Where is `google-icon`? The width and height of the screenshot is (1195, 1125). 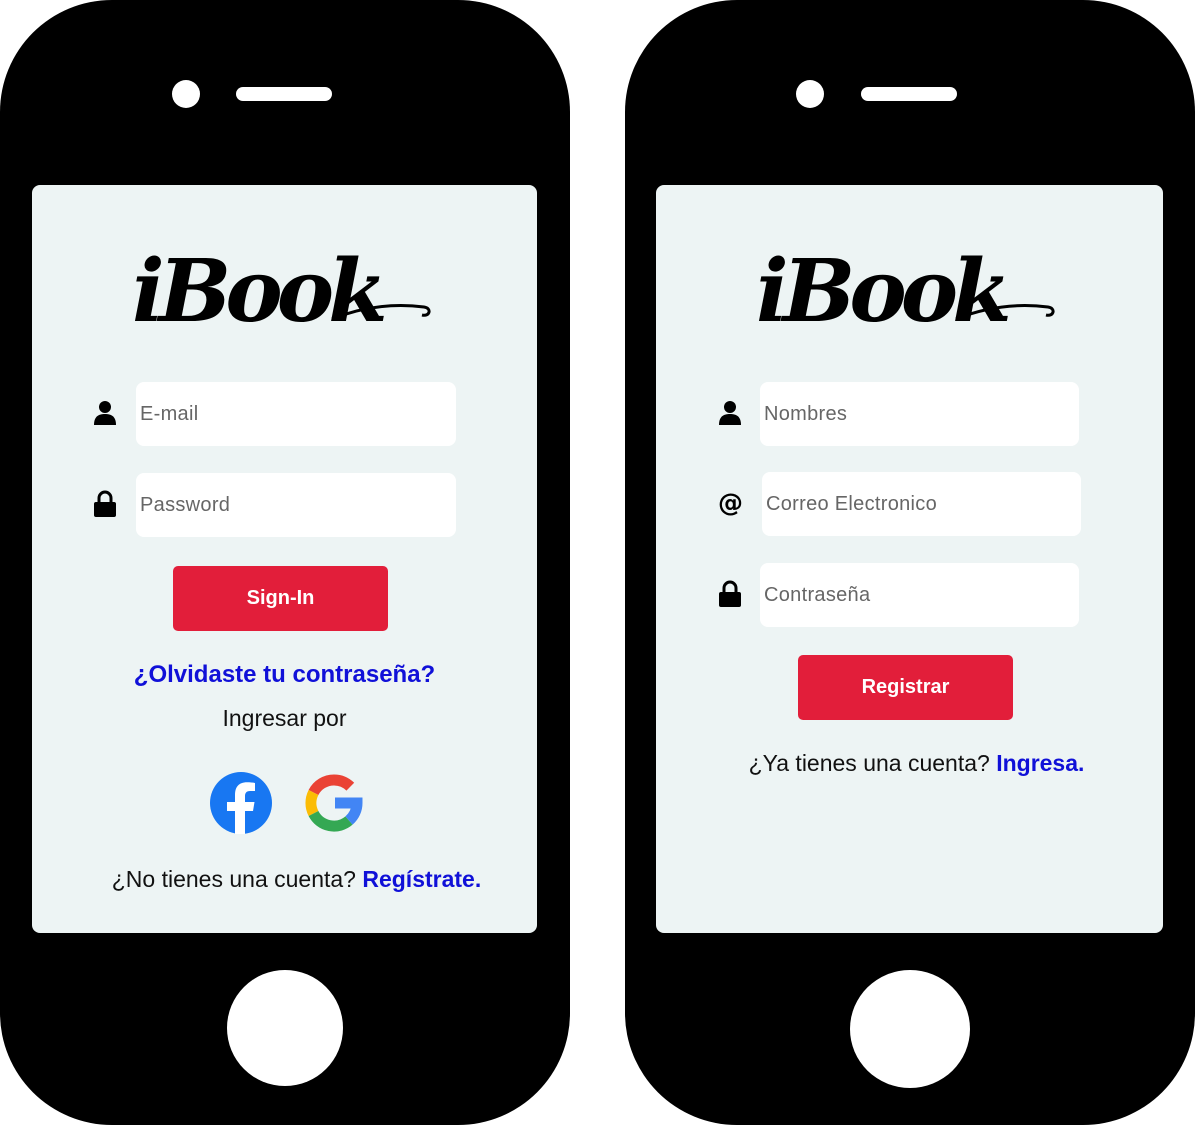 google-icon is located at coordinates (334, 805).